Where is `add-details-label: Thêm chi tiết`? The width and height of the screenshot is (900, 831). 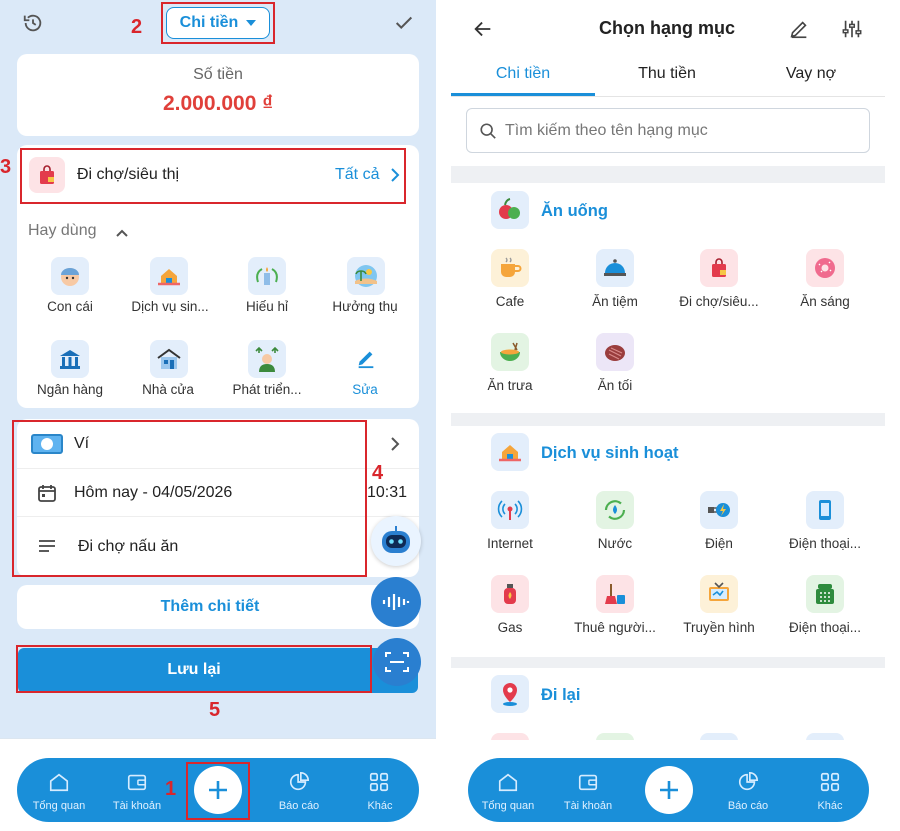
add-details-label: Thêm chi tiết is located at coordinates (210, 606).